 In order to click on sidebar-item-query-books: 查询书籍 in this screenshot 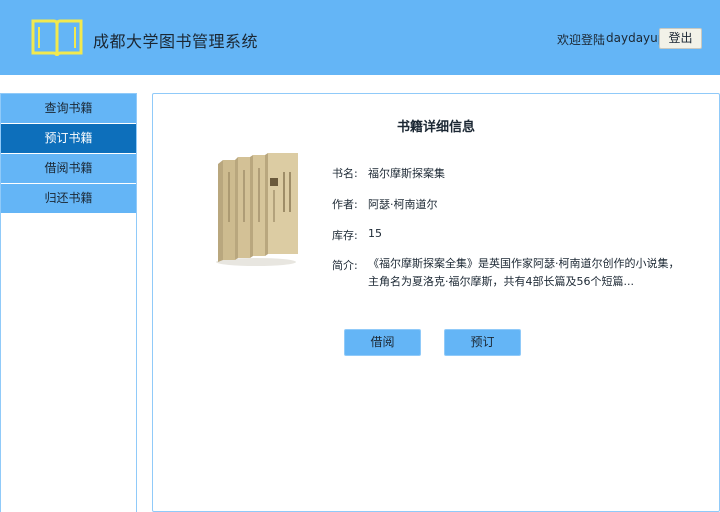, I will do `click(68, 108)`.